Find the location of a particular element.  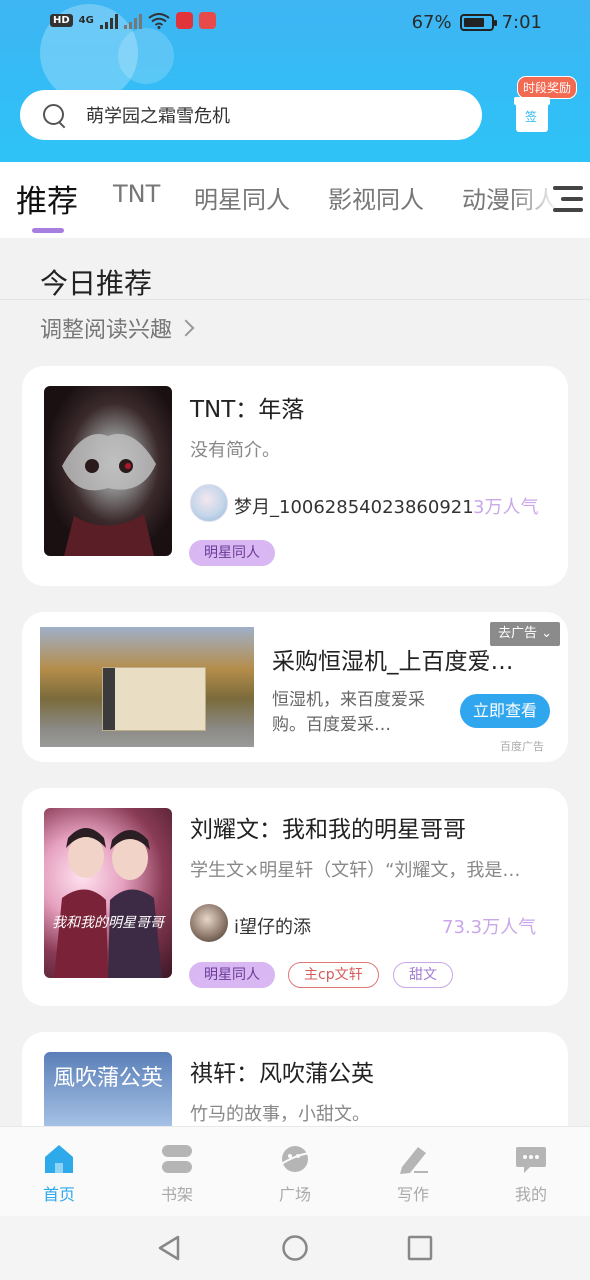

nav-bookshelf-label: 书架 is located at coordinates (176, 1194).